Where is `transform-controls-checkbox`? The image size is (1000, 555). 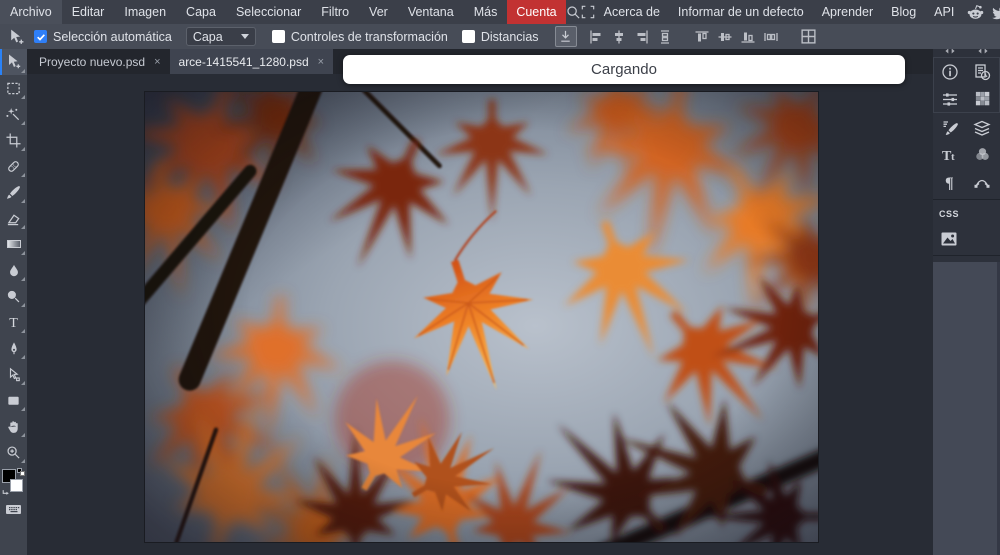
transform-controls-checkbox is located at coordinates (278, 36).